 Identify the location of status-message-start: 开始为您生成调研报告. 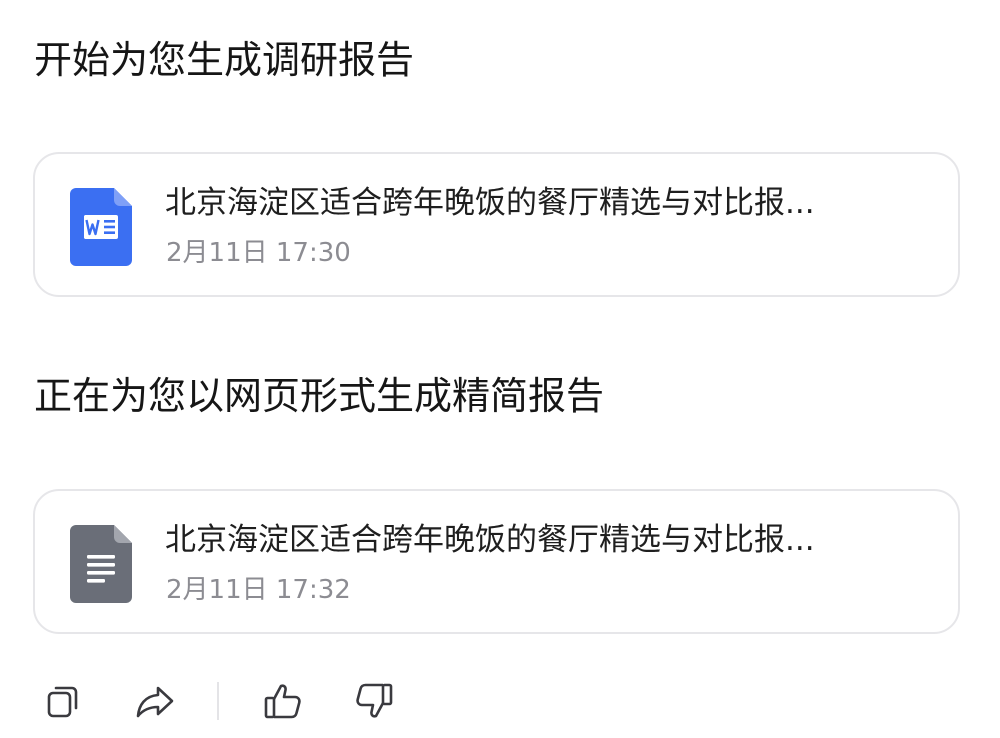
(224, 60).